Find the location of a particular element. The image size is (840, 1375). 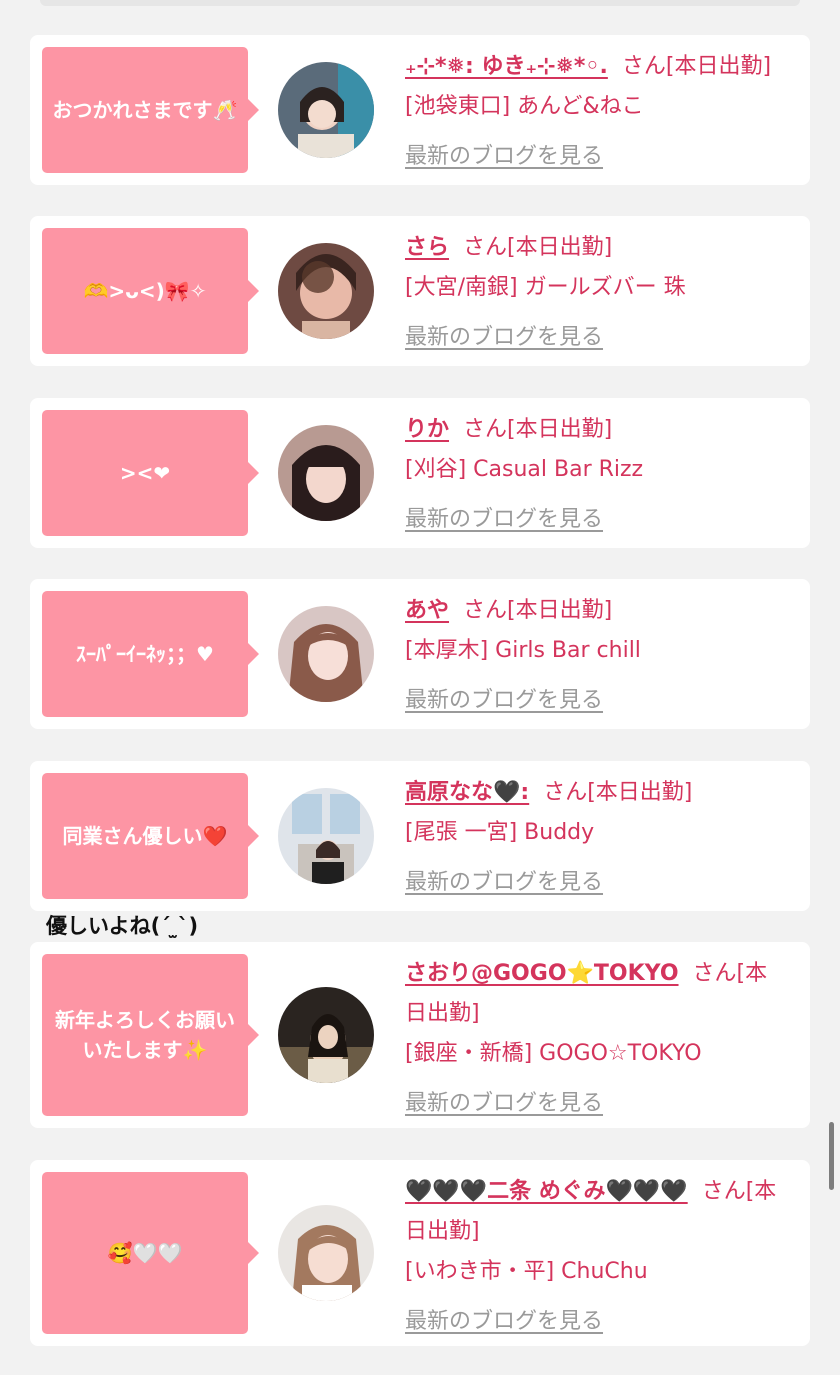

shop-label: [いわき市・平] ChuChu is located at coordinates (526, 1271).